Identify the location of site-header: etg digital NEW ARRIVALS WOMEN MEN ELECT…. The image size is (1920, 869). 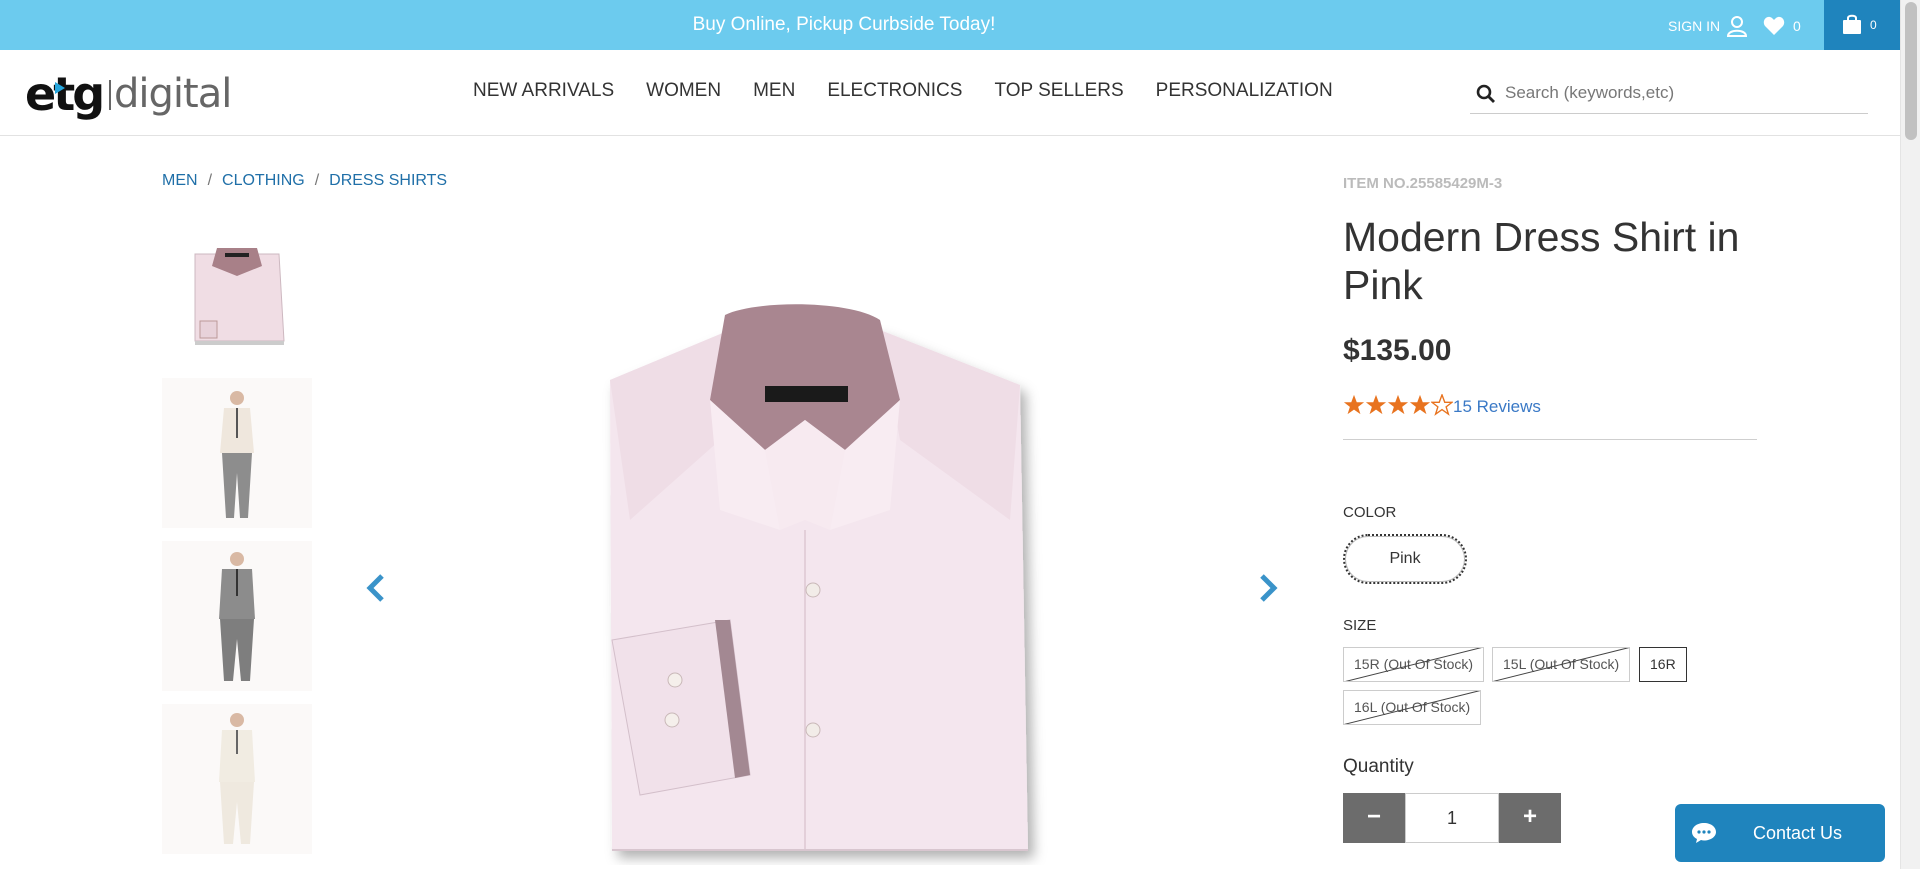
(950, 93).